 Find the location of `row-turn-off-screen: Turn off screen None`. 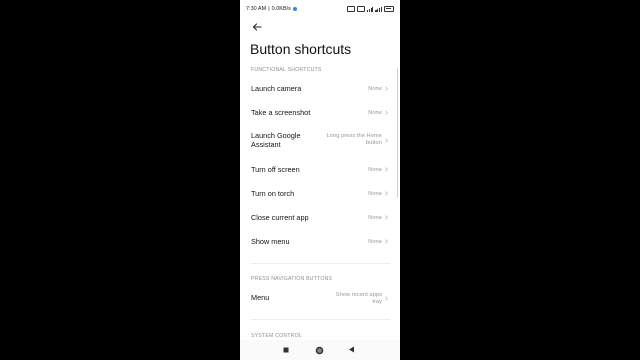

row-turn-off-screen: Turn off screen None is located at coordinates (320, 170).